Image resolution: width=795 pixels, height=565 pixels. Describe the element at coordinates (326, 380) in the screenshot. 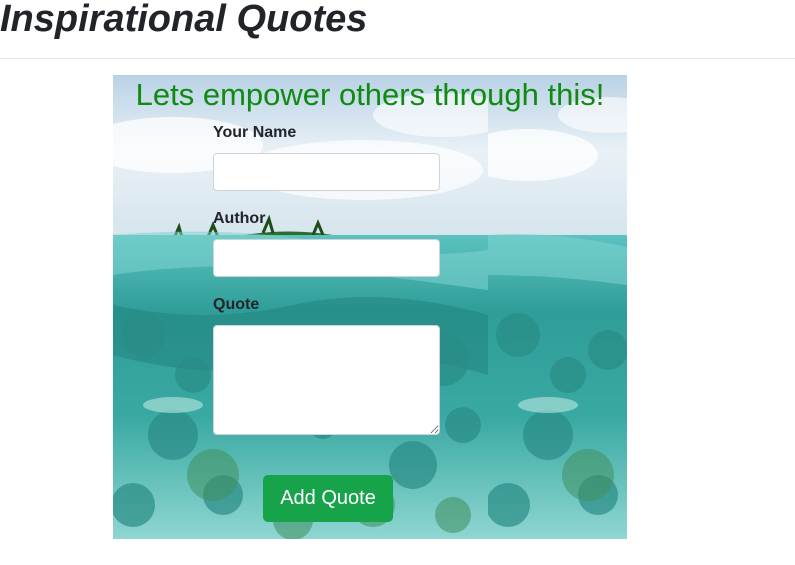

I see `quote-textarea` at that location.